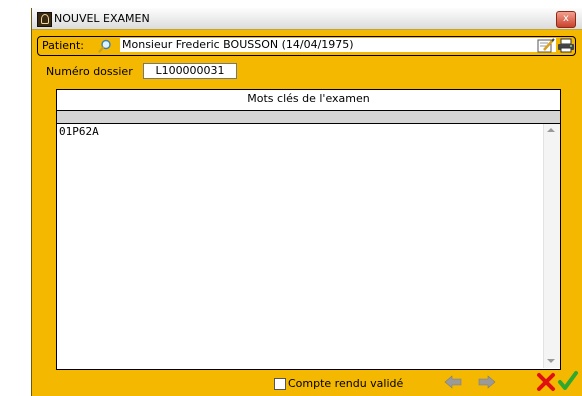  What do you see at coordinates (105, 46) in the screenshot?
I see `search-icon` at bounding box center [105, 46].